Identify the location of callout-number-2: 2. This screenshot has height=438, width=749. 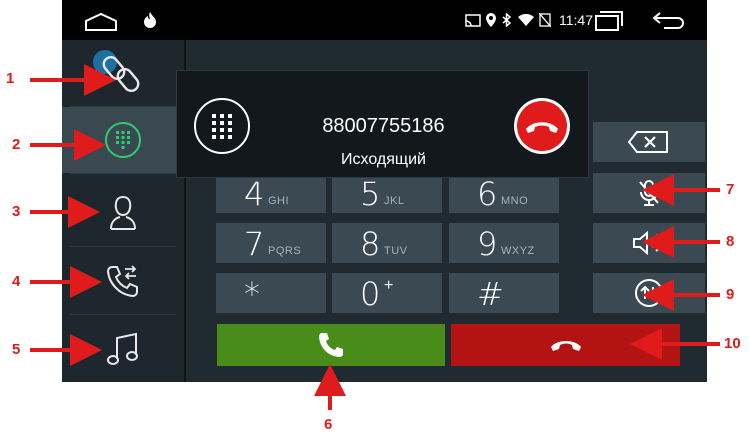
(16, 144).